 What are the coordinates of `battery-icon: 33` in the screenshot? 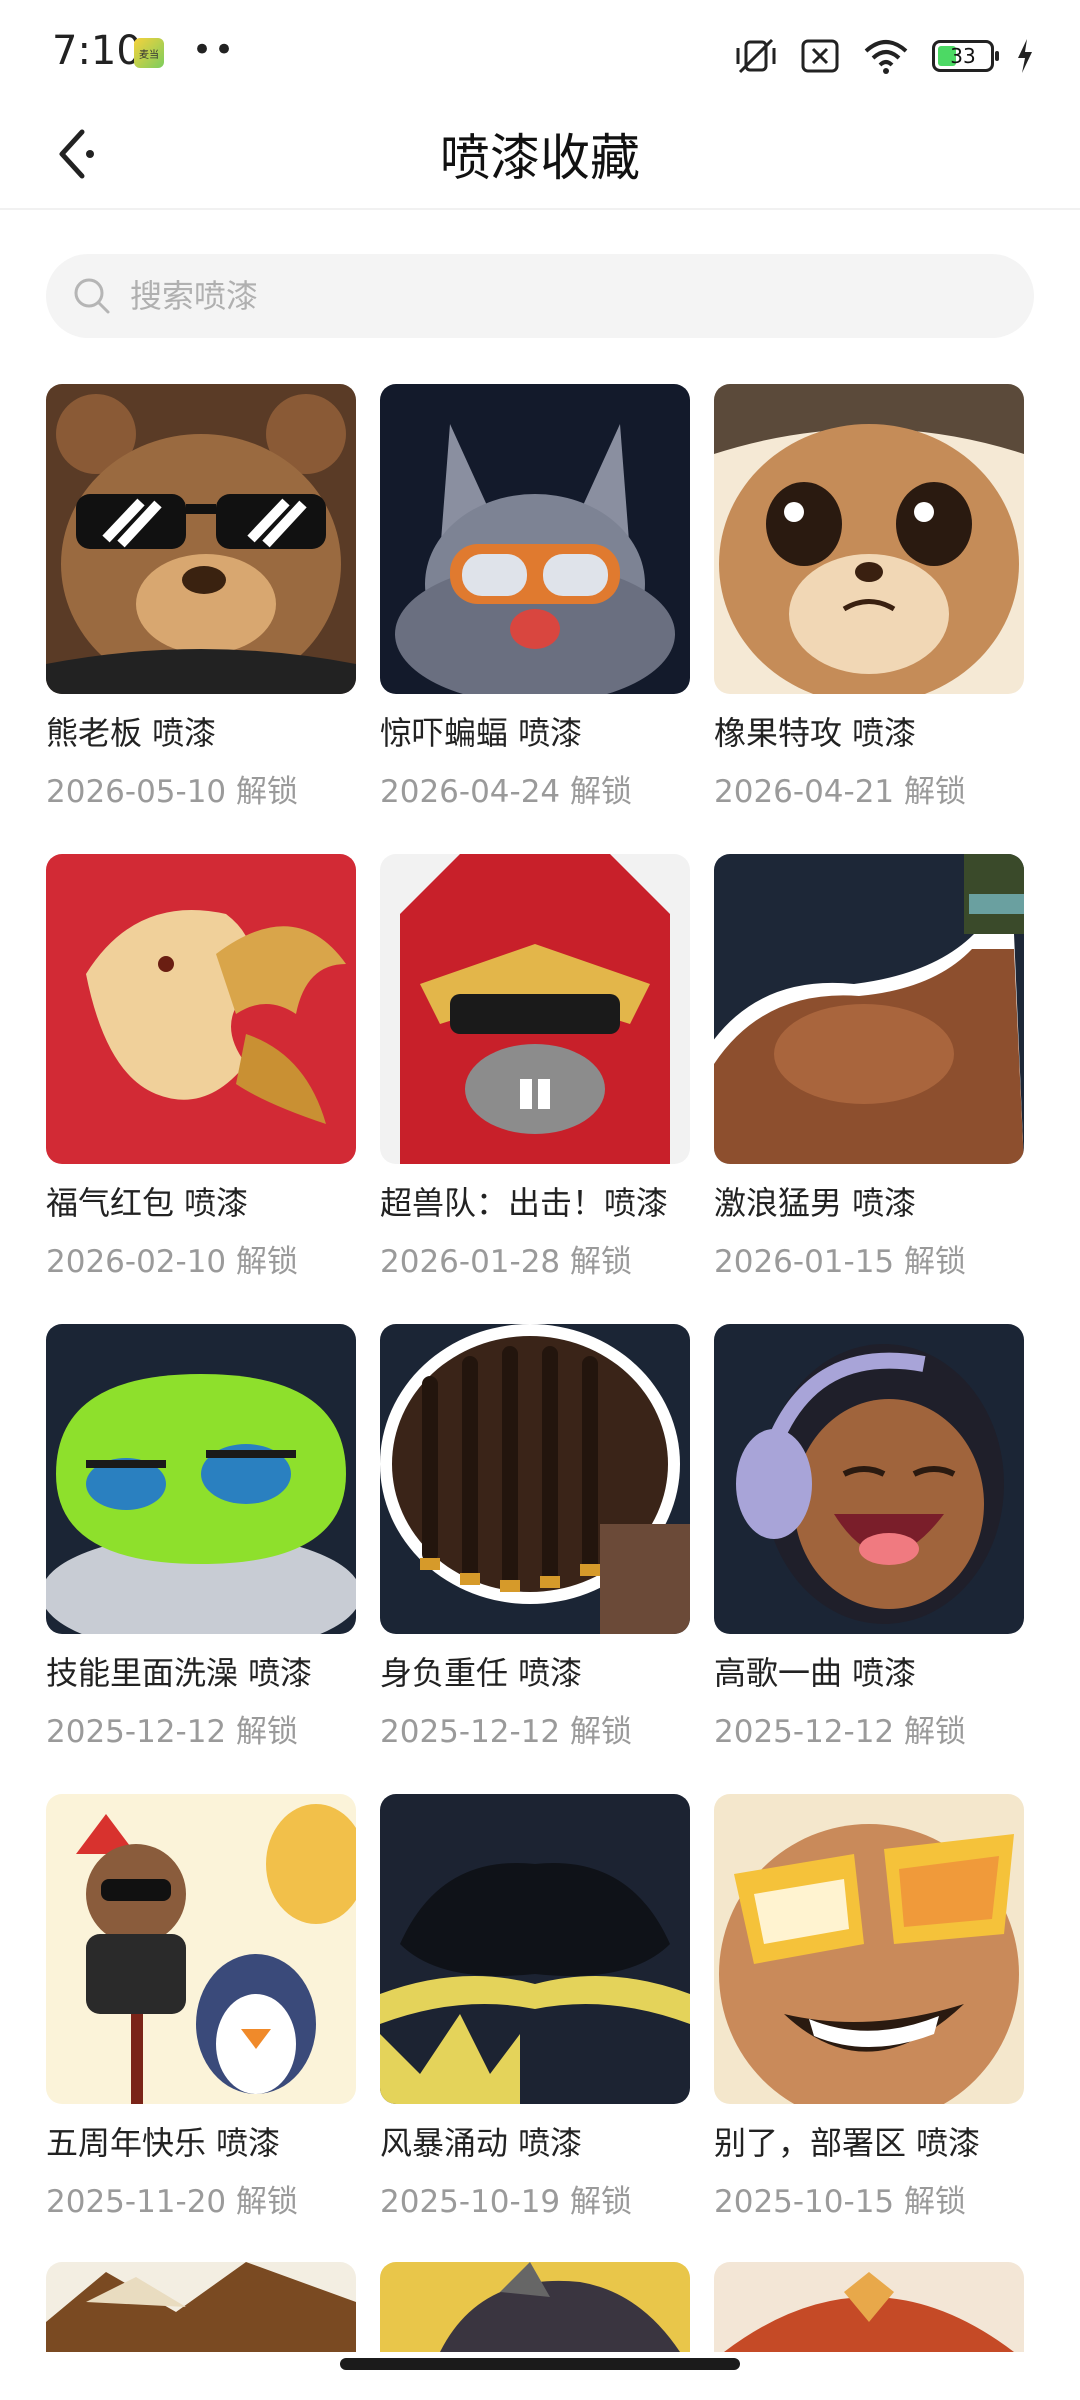 It's located at (965, 56).